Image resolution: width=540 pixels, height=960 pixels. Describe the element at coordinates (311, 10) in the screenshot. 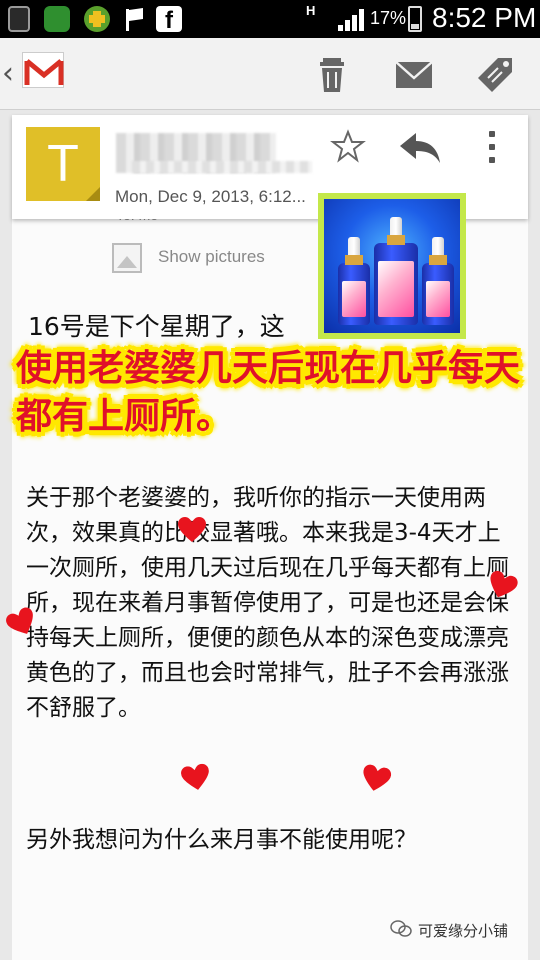

I see `network-type: H` at that location.